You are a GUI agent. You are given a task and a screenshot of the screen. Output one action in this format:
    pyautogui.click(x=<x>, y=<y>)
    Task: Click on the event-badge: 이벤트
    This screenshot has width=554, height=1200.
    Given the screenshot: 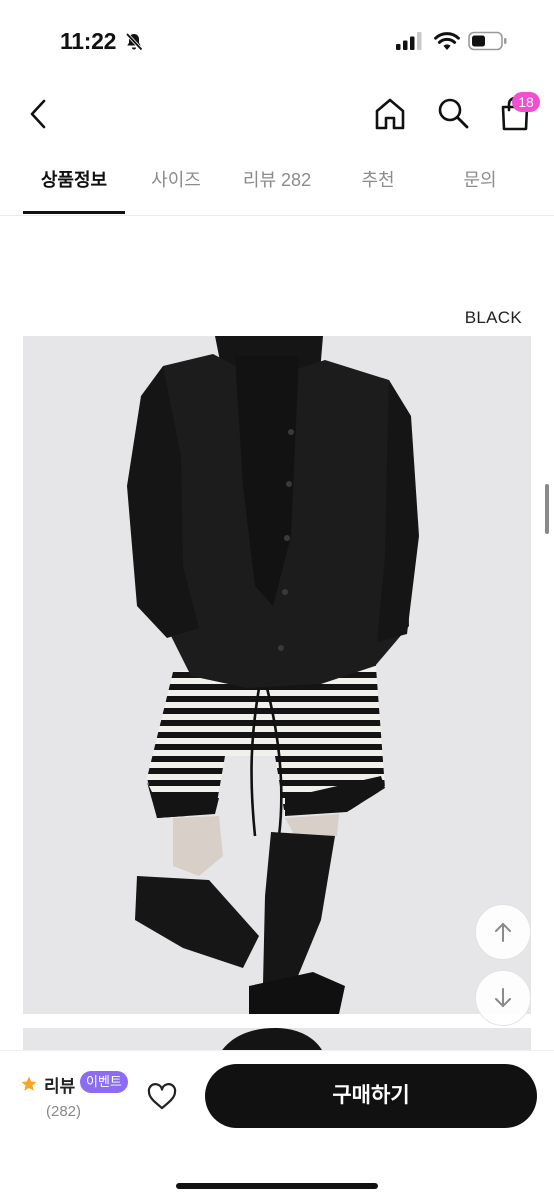 What is the action you would take?
    pyautogui.click(x=104, y=1082)
    